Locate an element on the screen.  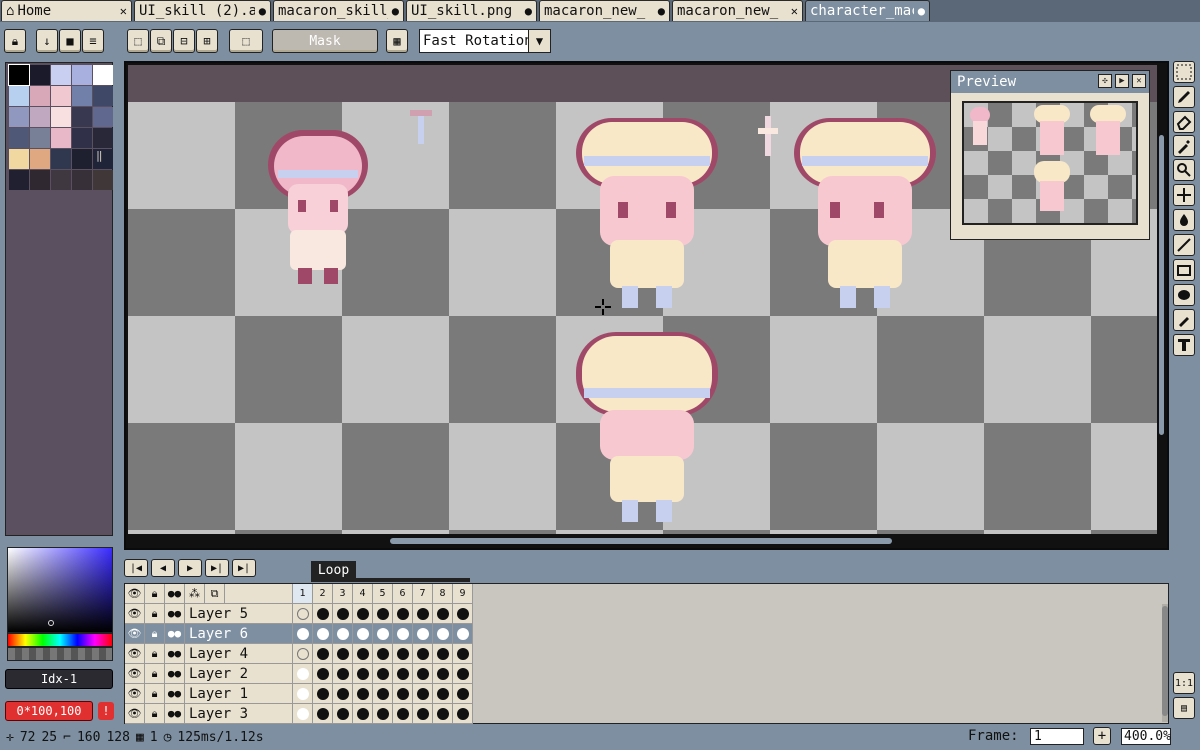
selection-subtract-button: ⊟ is located at coordinates (184, 41).